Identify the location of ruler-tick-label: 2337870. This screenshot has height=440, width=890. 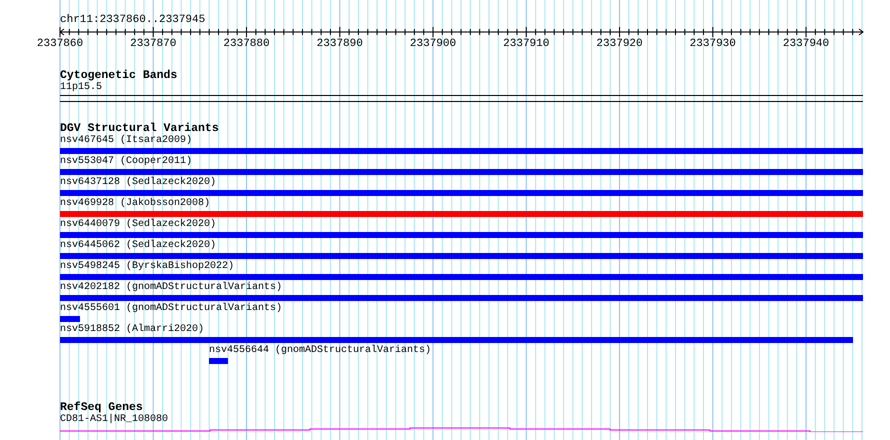
(153, 44).